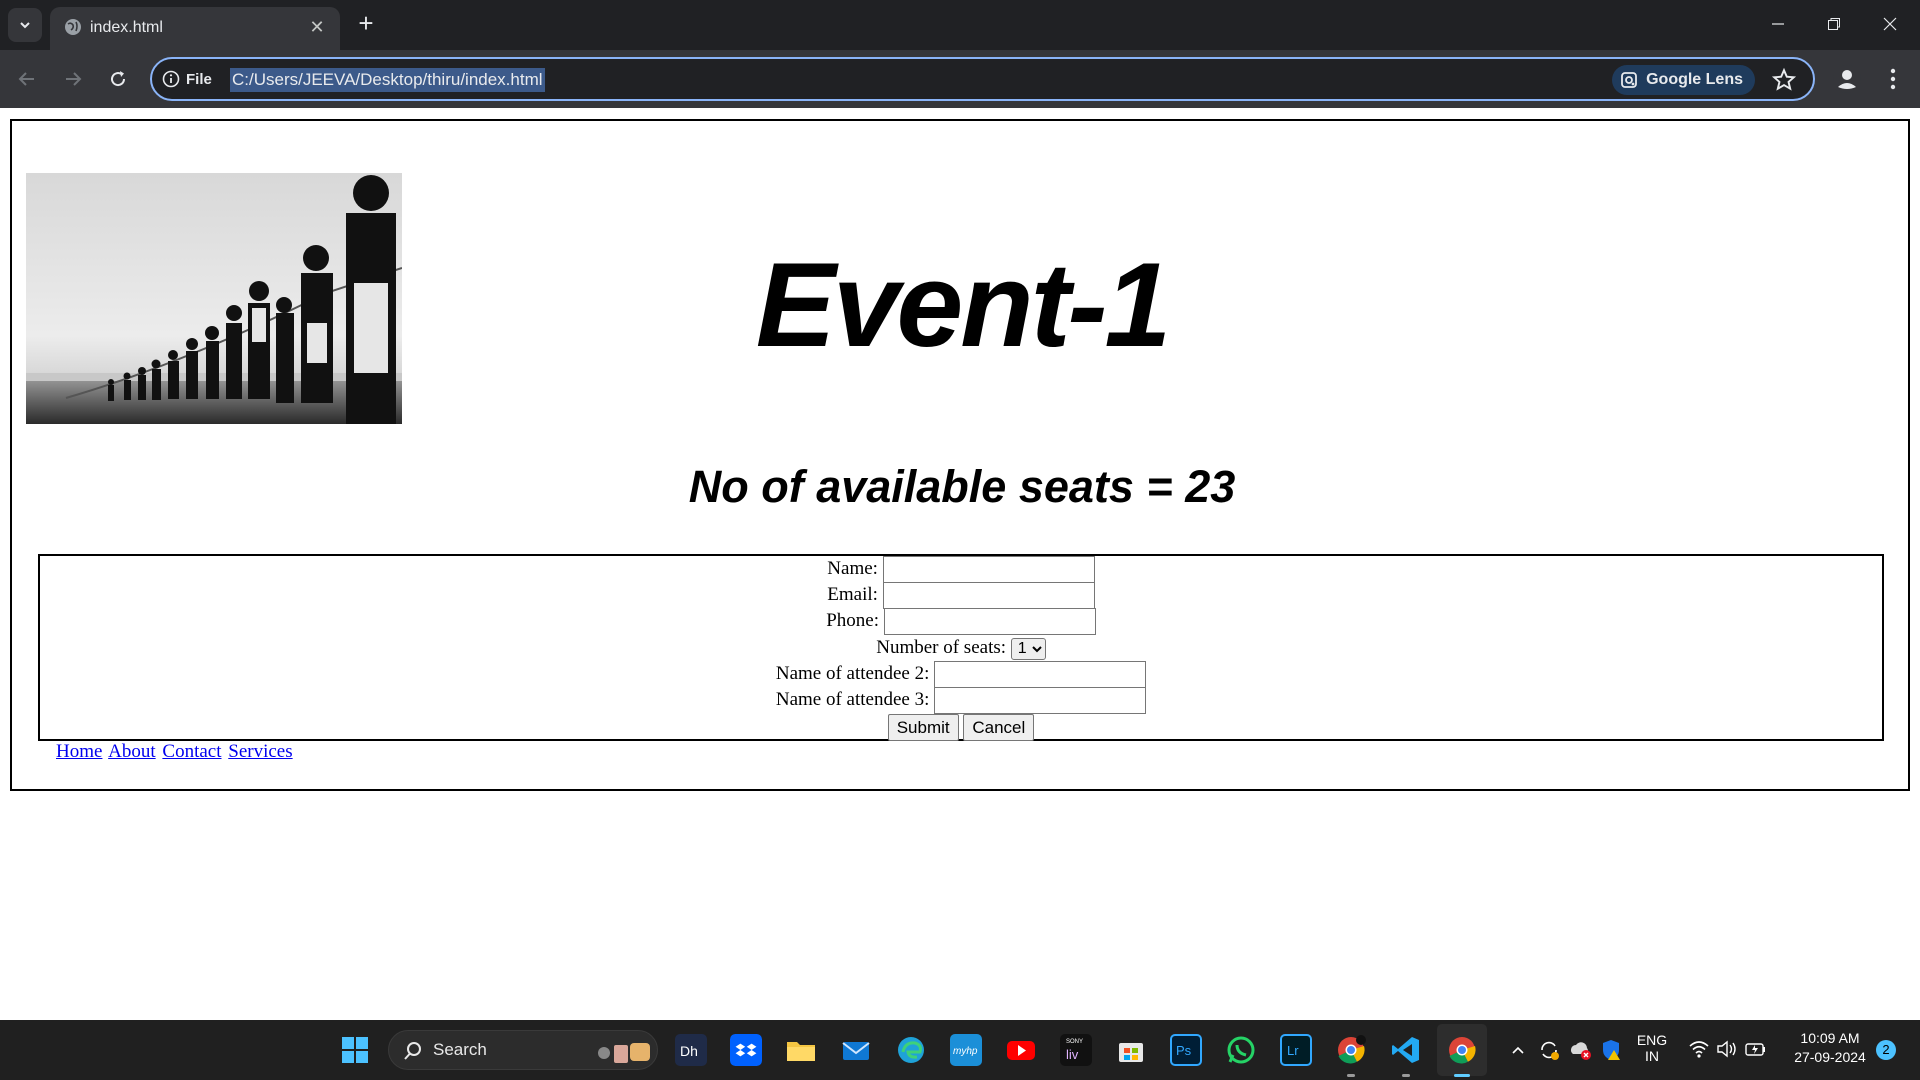 This screenshot has height=1080, width=1920. Describe the element at coordinates (1699, 1049) in the screenshot. I see `wifi-icon` at that location.